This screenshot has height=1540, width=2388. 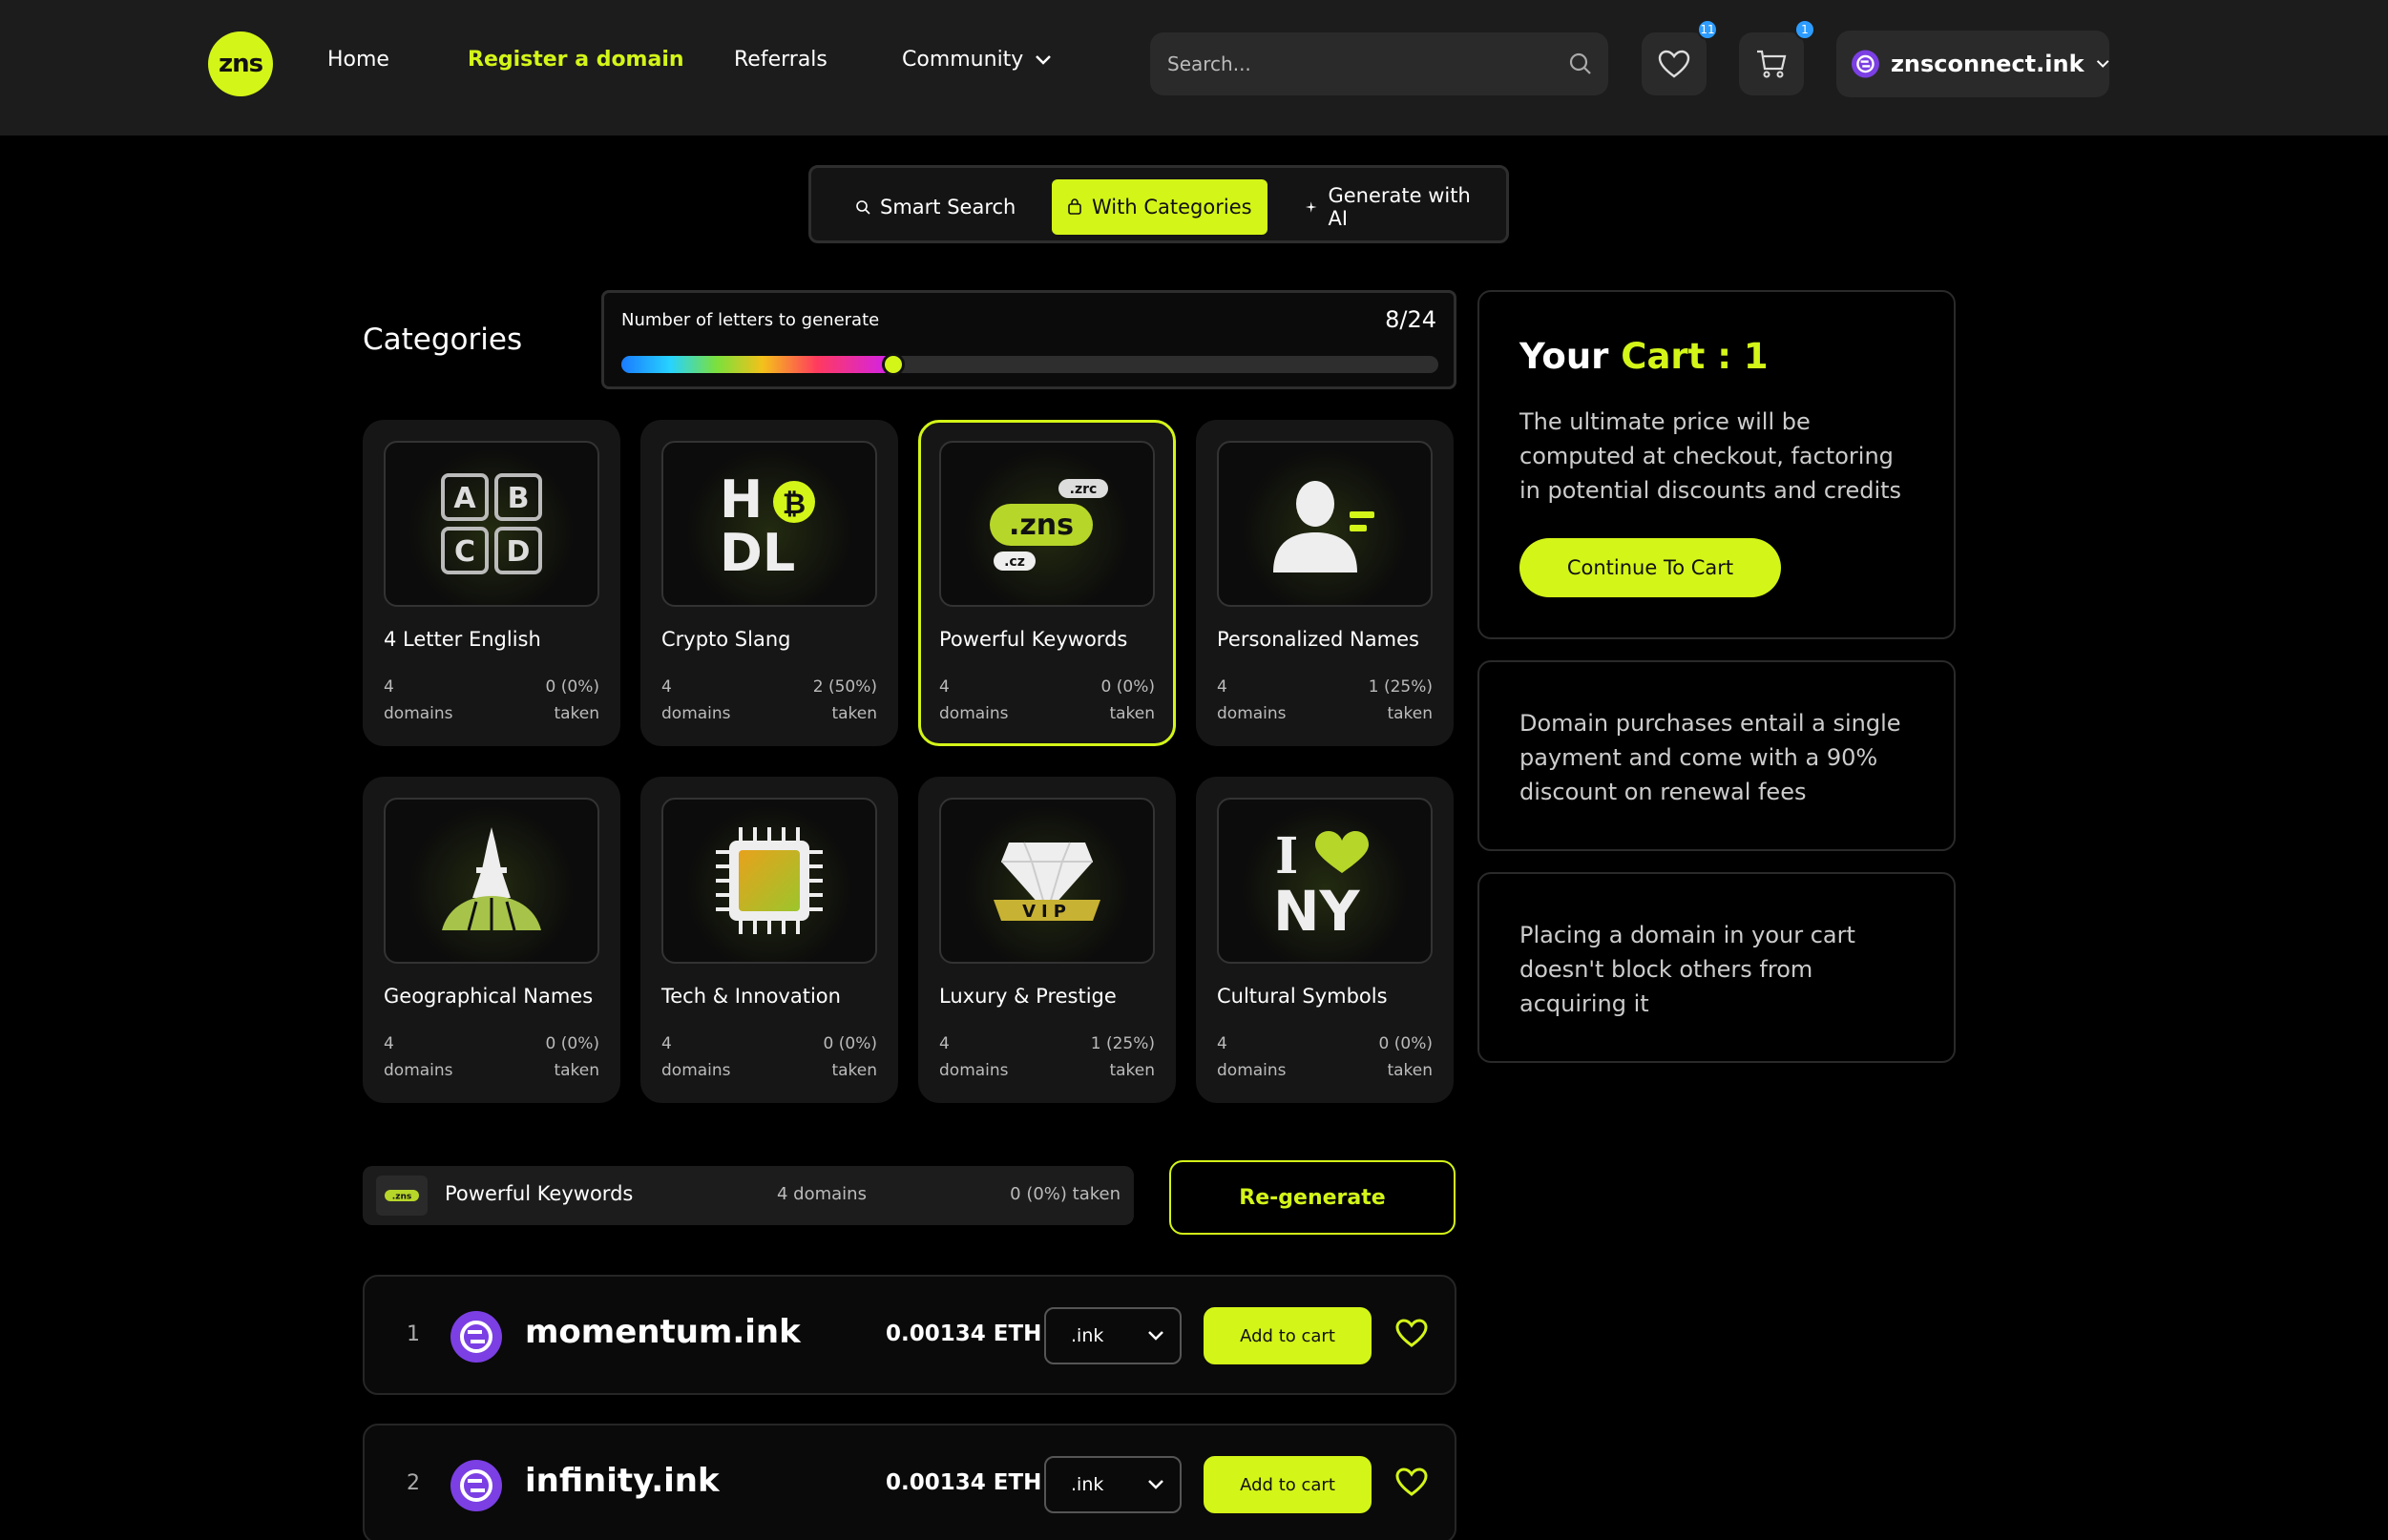 What do you see at coordinates (1650, 568) in the screenshot?
I see `continue-to-cart-button: Continue To Cart` at bounding box center [1650, 568].